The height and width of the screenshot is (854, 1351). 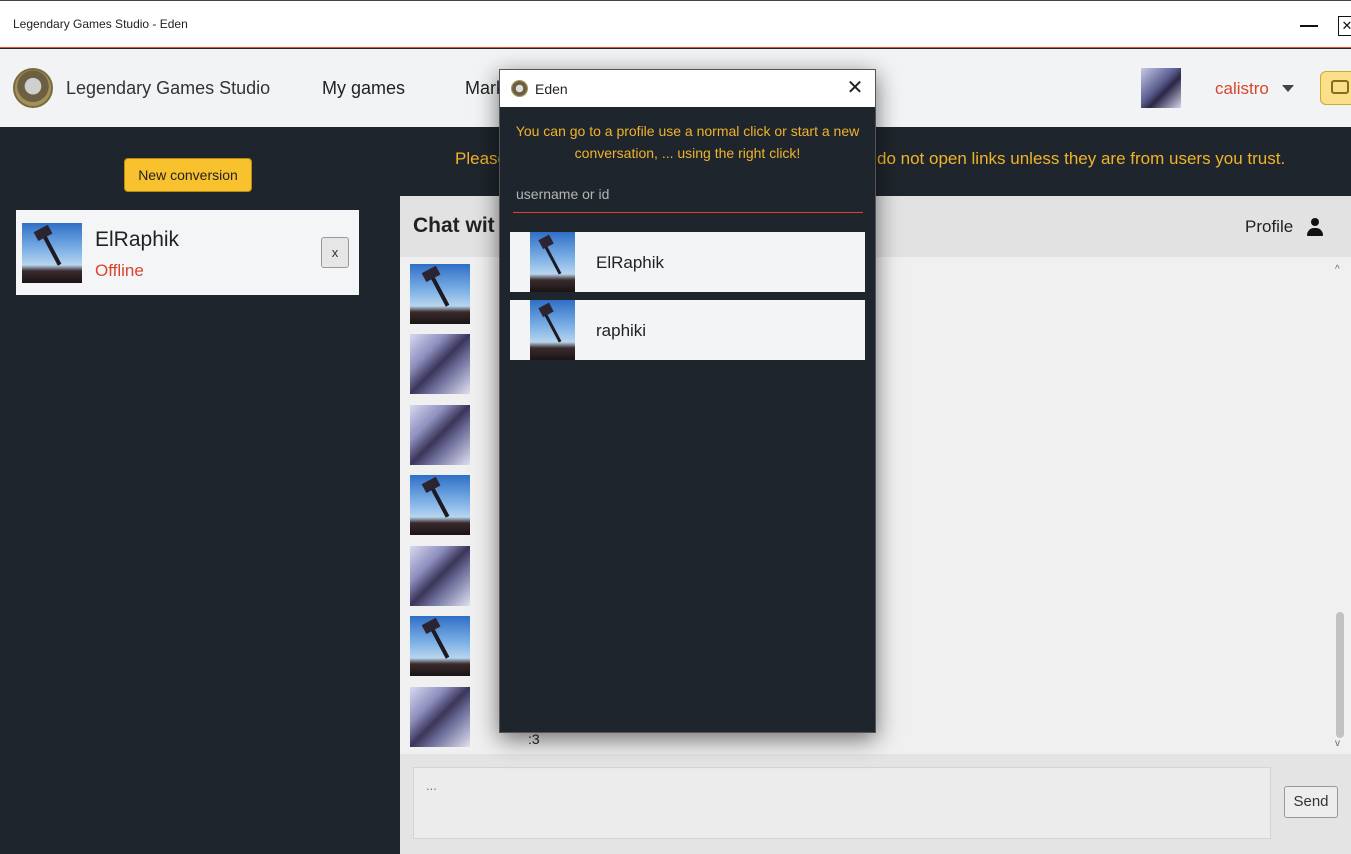 I want to click on window-titlebar: Legendary Games Studio - Eden ✕, so click(x=675, y=24).